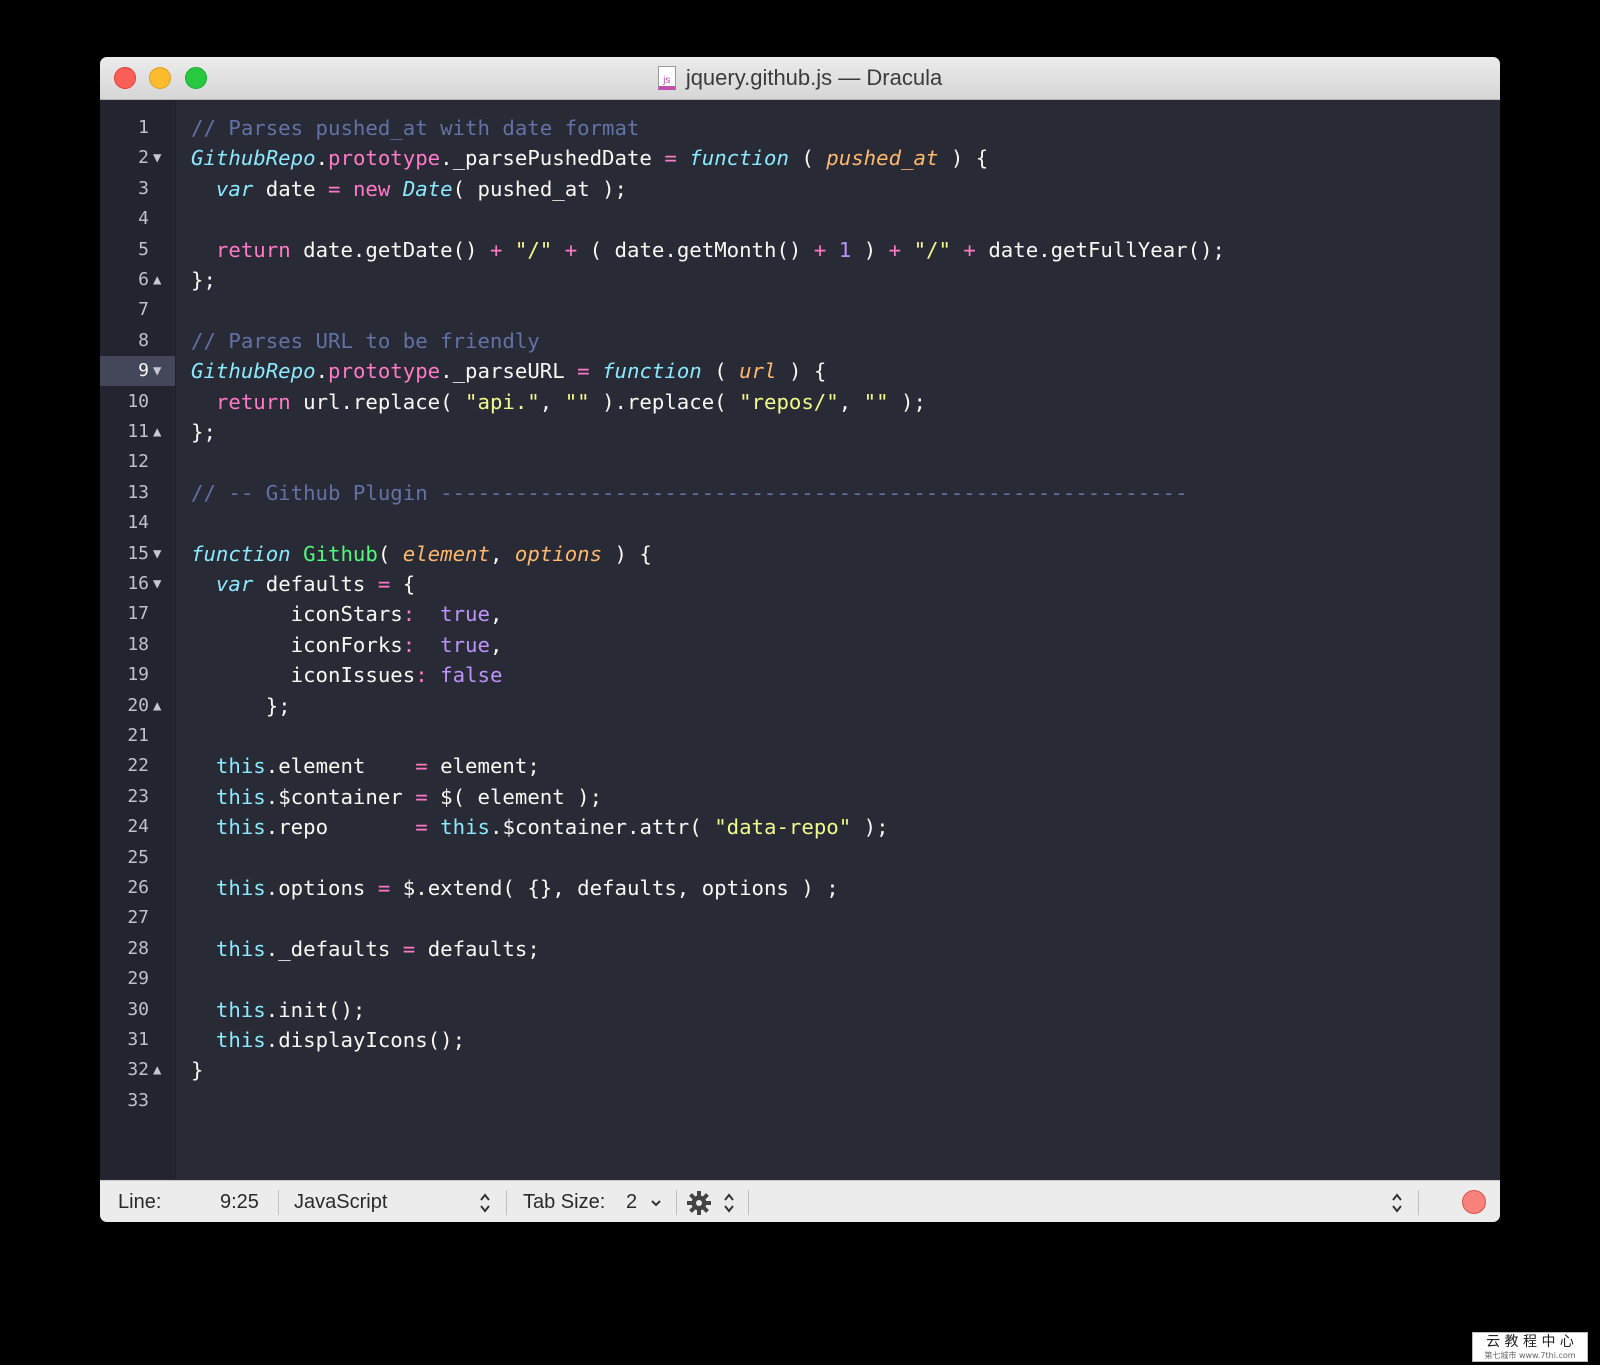 This screenshot has height=1365, width=1600. What do you see at coordinates (483, 766) in the screenshot?
I see `code-token: element;` at bounding box center [483, 766].